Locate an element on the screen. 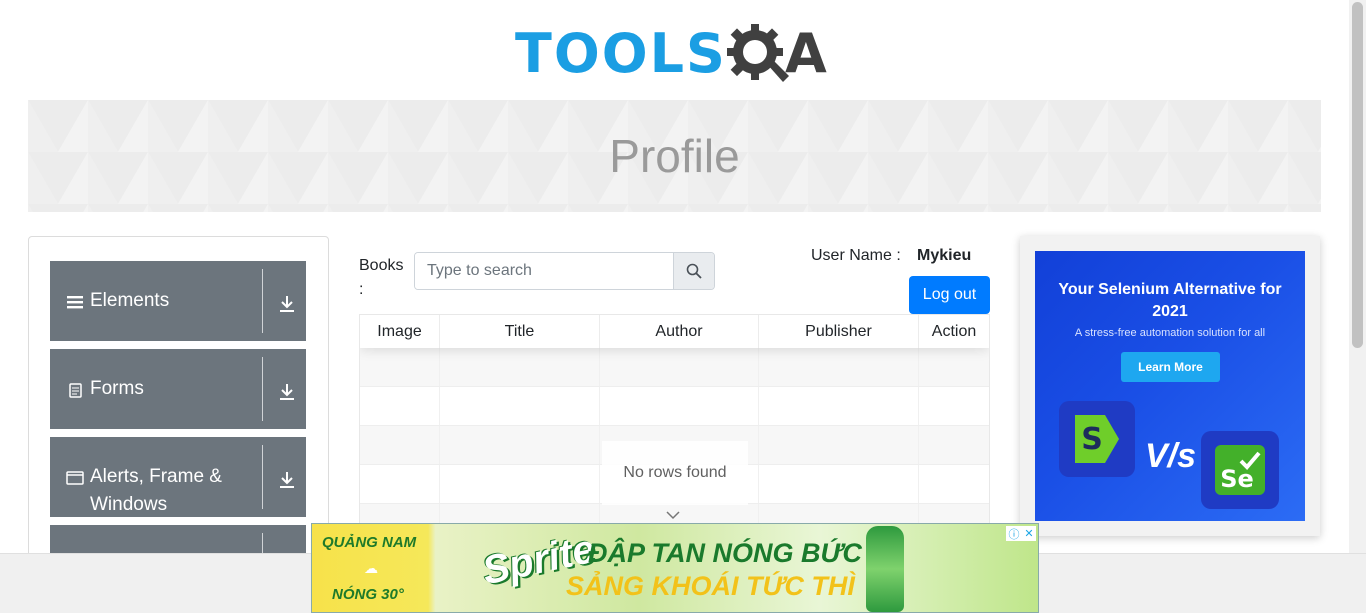 This screenshot has height=613, width=1366. no-rows-message: No rows found is located at coordinates (675, 473).